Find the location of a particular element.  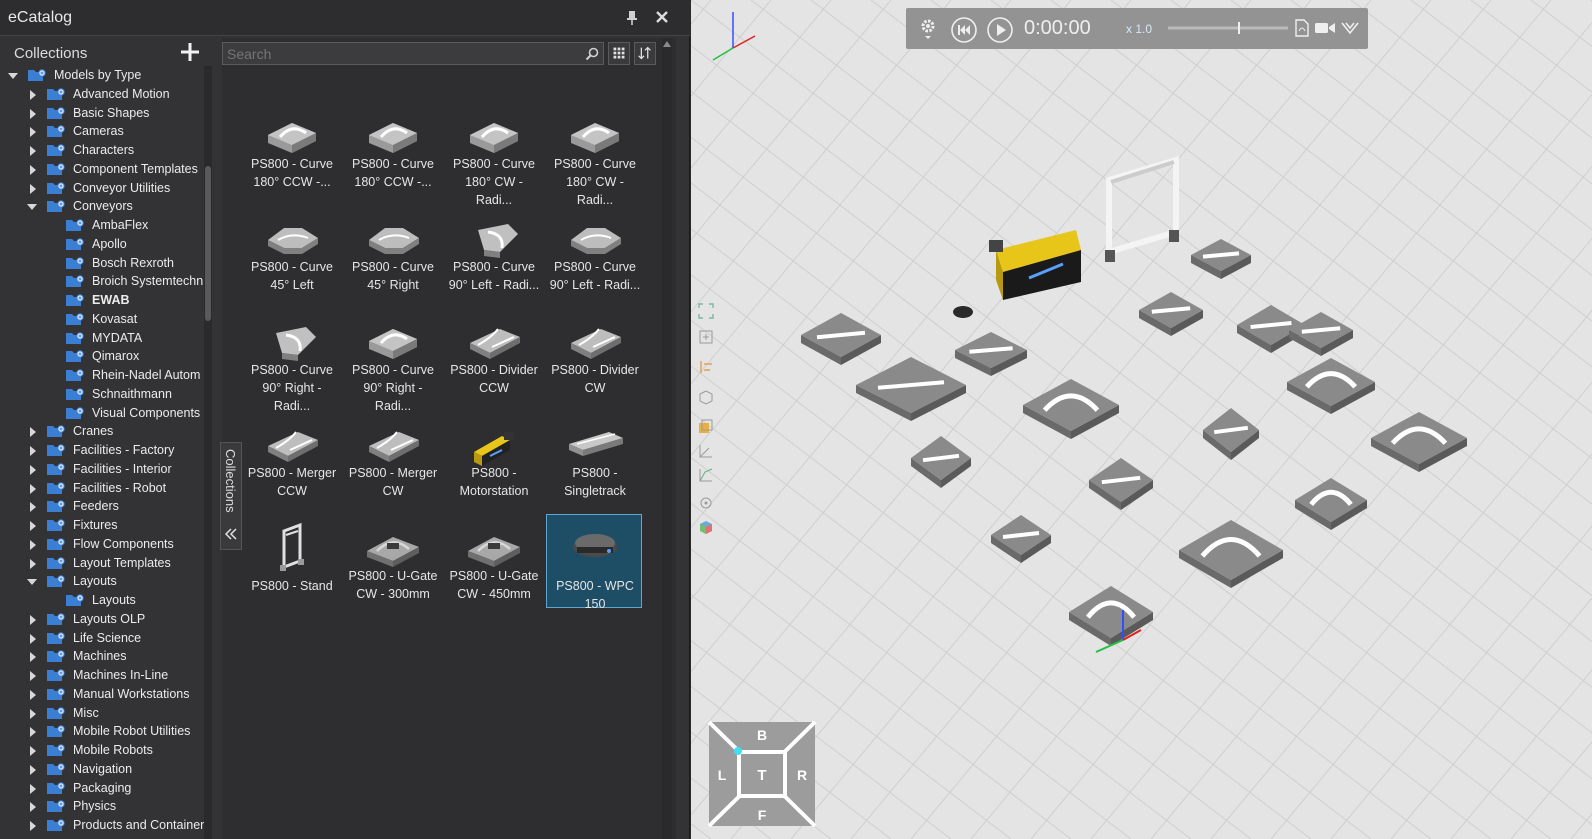

tree-item: Conveyors is located at coordinates (102, 206).